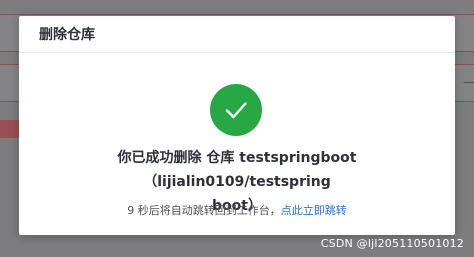  I want to click on redirect-notice: 9 秒后将自动跳转回到工作台，点此立即跳转, so click(237, 210).